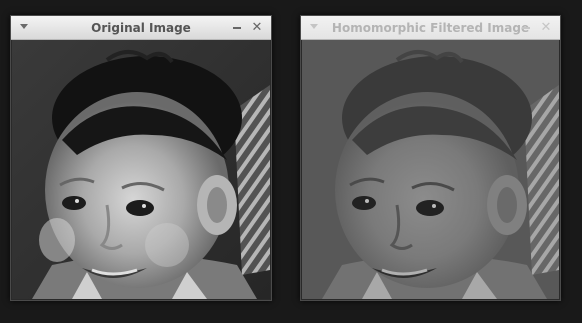  I want to click on window-title: Homomorphic Filtered Image, so click(430, 27).